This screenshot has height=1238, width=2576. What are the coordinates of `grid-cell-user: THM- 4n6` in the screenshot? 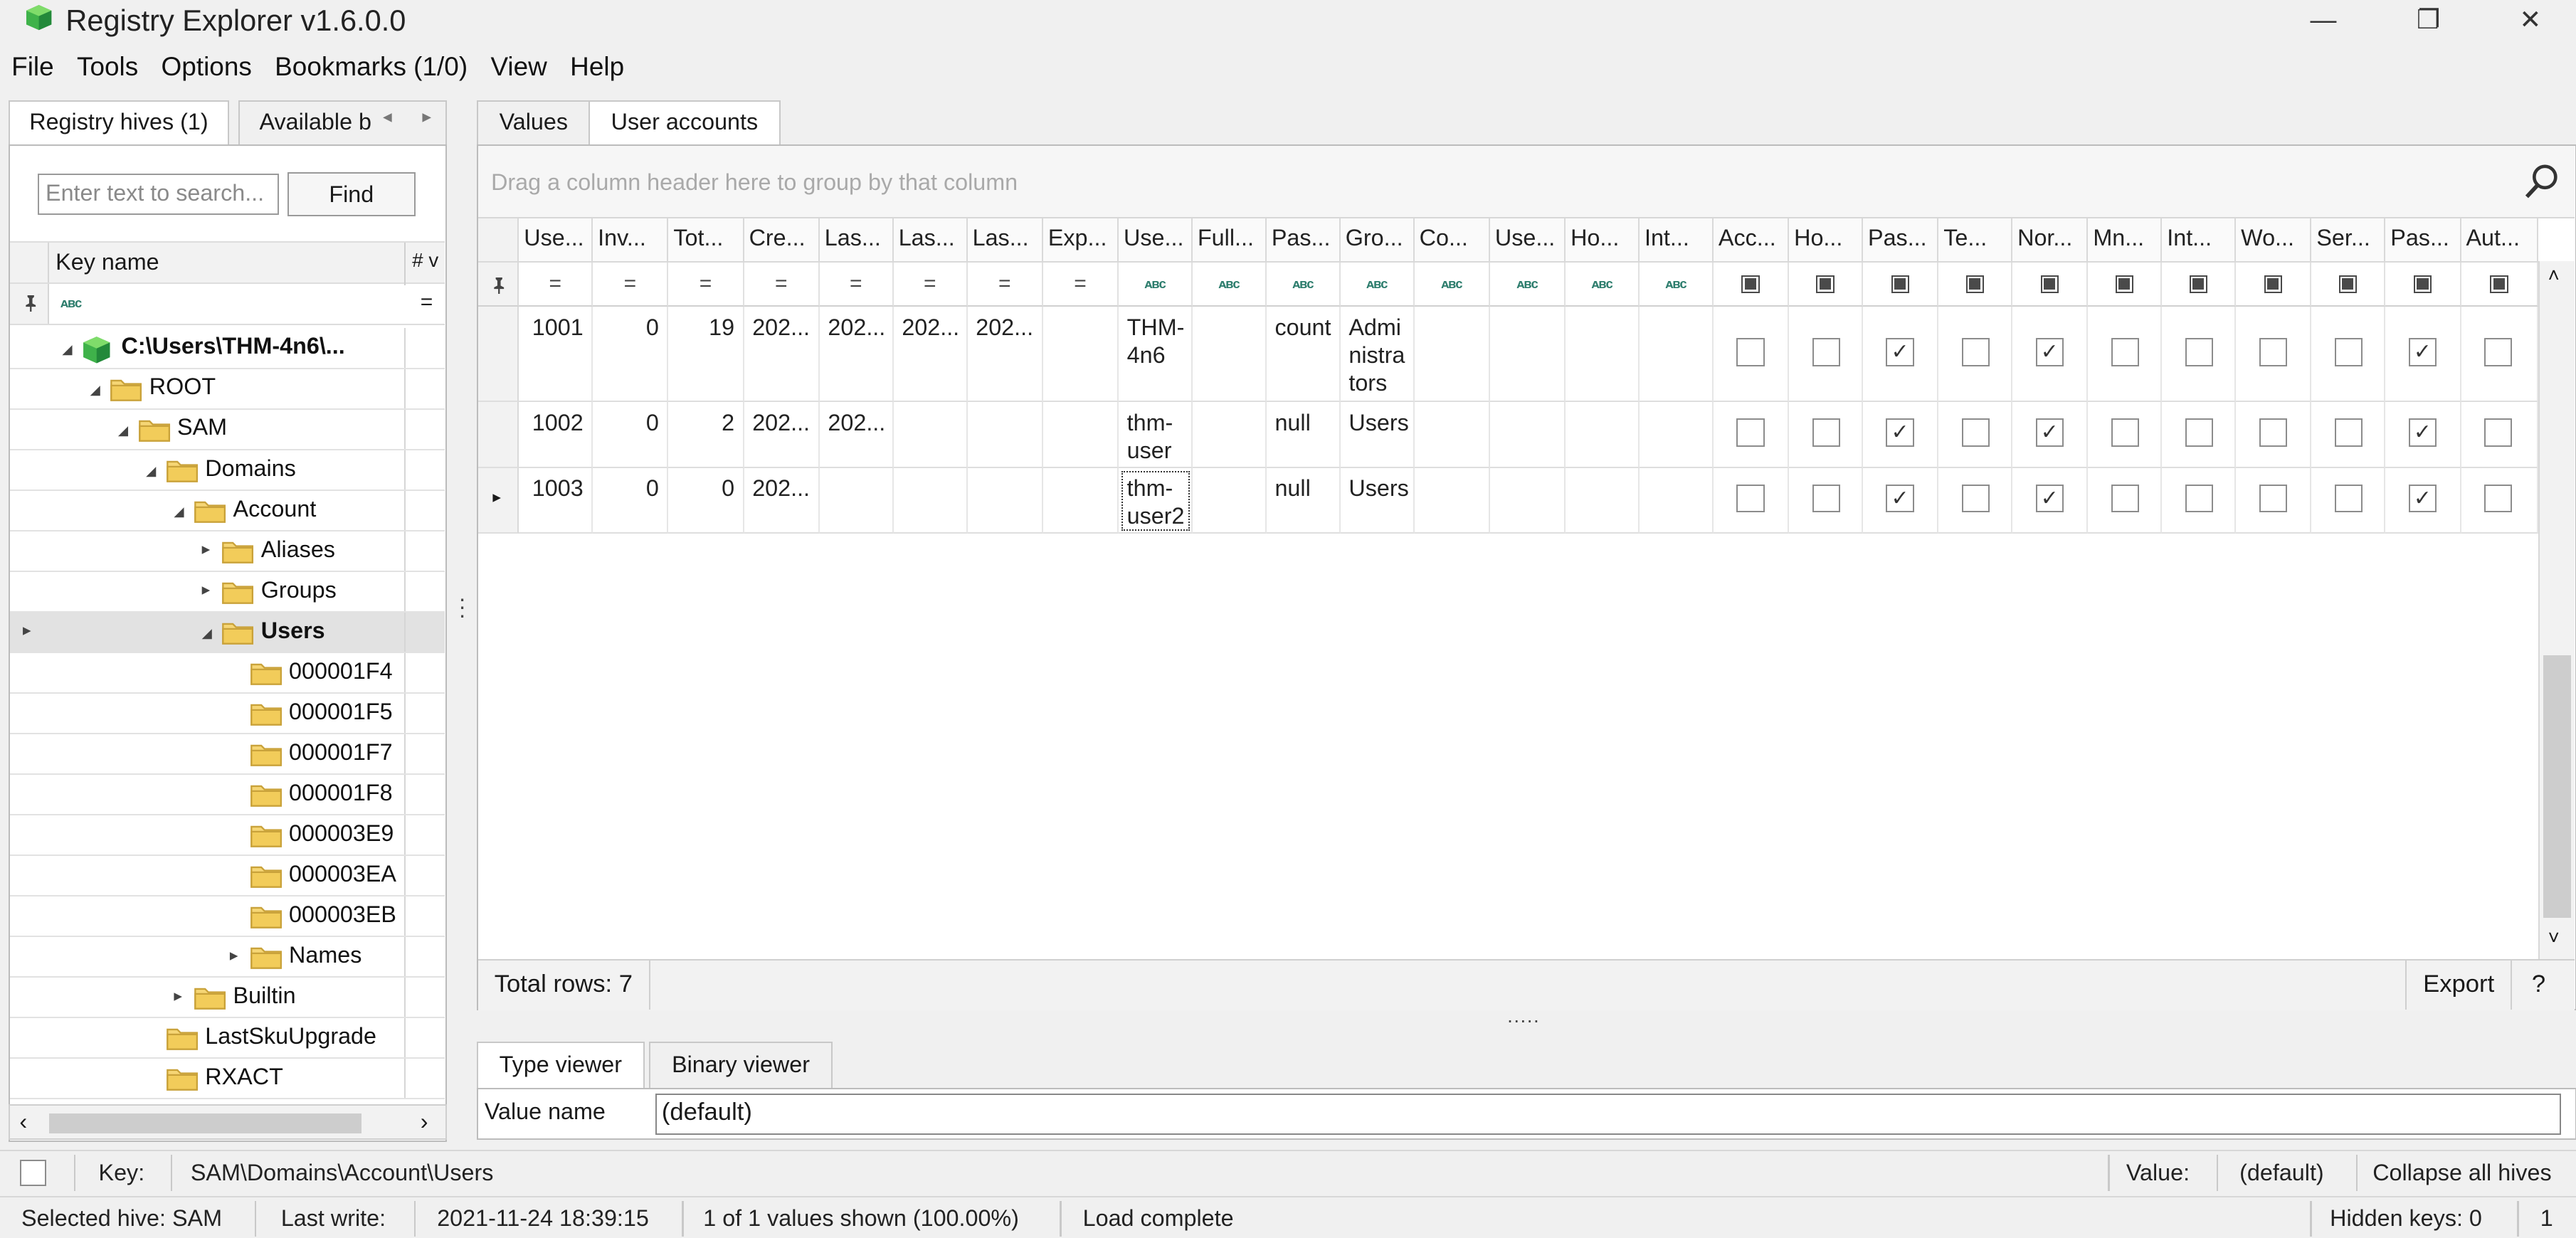 It's located at (1156, 355).